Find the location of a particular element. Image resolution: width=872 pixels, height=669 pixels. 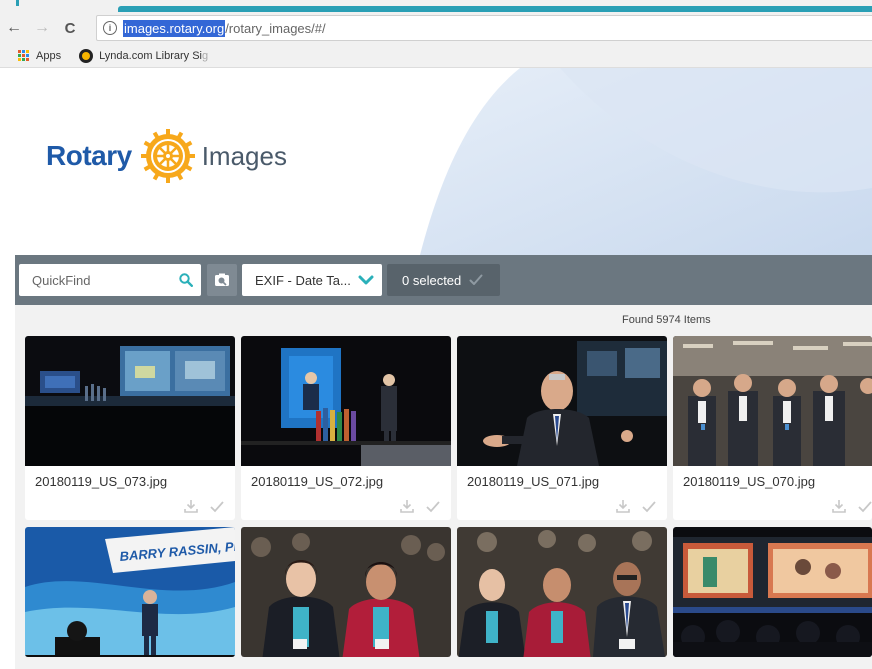

chevron-down-icon is located at coordinates (366, 280).